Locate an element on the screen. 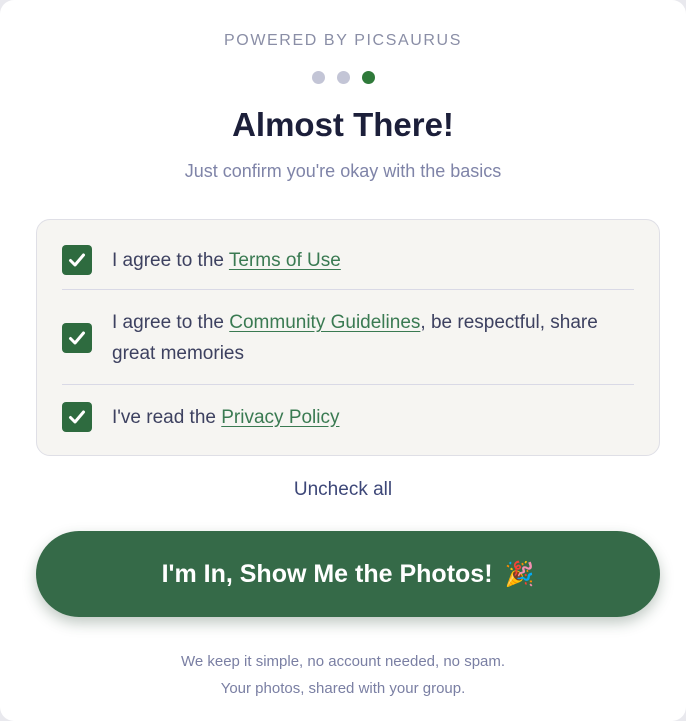  powered-by-label: POWERED BY PICSAURUS is located at coordinates (343, 40).